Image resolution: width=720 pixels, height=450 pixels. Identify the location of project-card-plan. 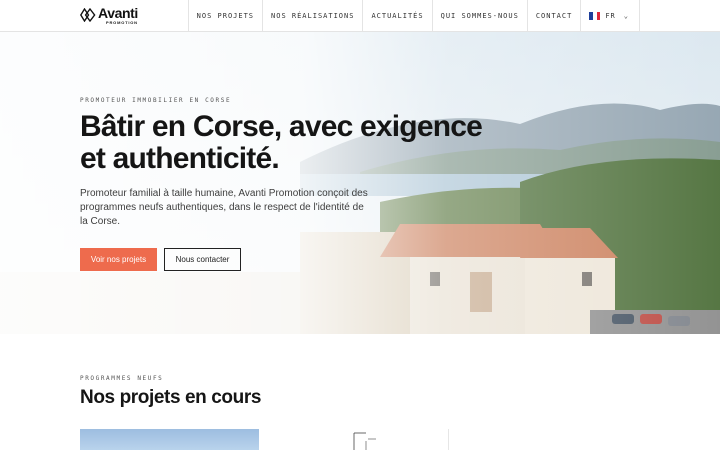
(359, 439).